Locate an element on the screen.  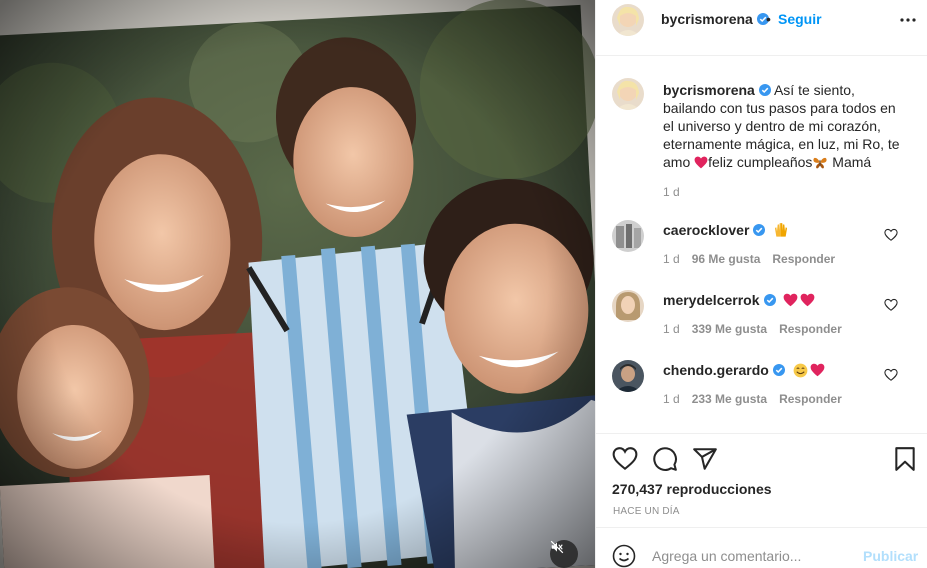
caption-body-2: feliz cumpleaños is located at coordinates (760, 162).